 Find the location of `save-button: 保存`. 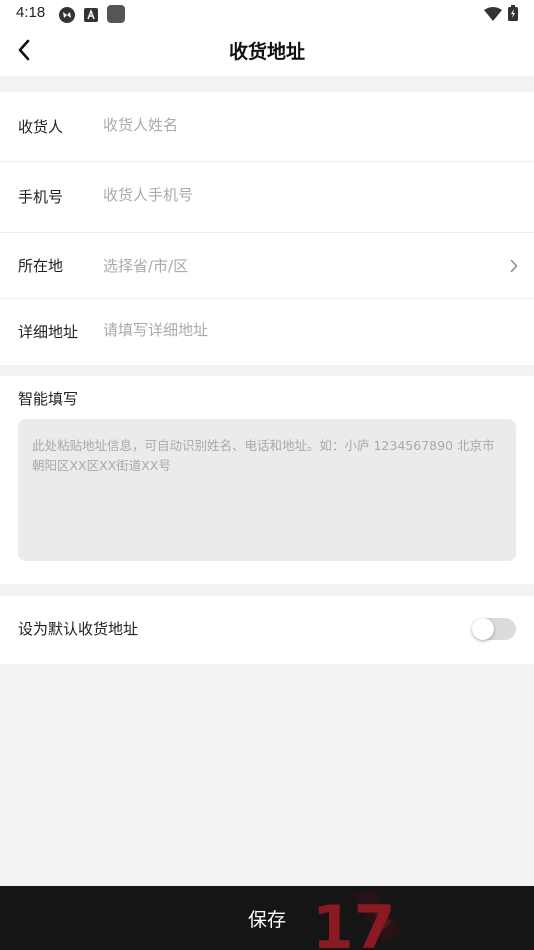

save-button: 保存 is located at coordinates (267, 918).